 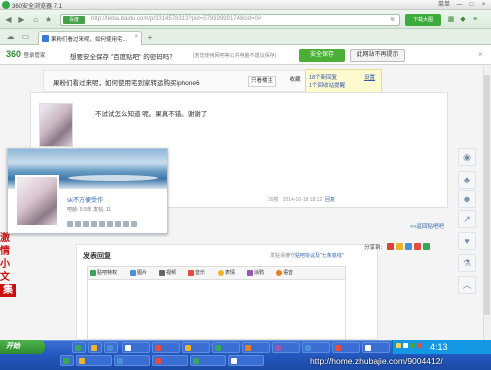 What do you see at coordinates (467, 199) in the screenshot?
I see `pet-icon: ☻` at bounding box center [467, 199].